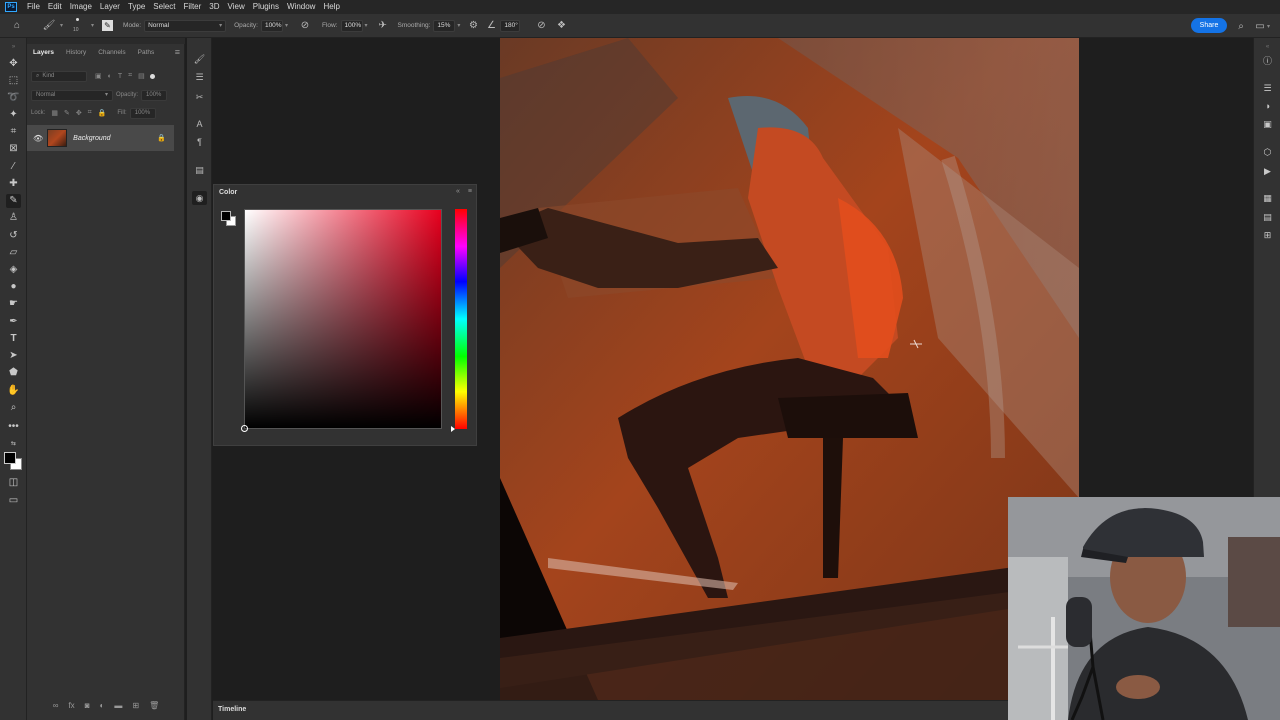  I want to click on photoshop-logo: Ps, so click(11, 7).